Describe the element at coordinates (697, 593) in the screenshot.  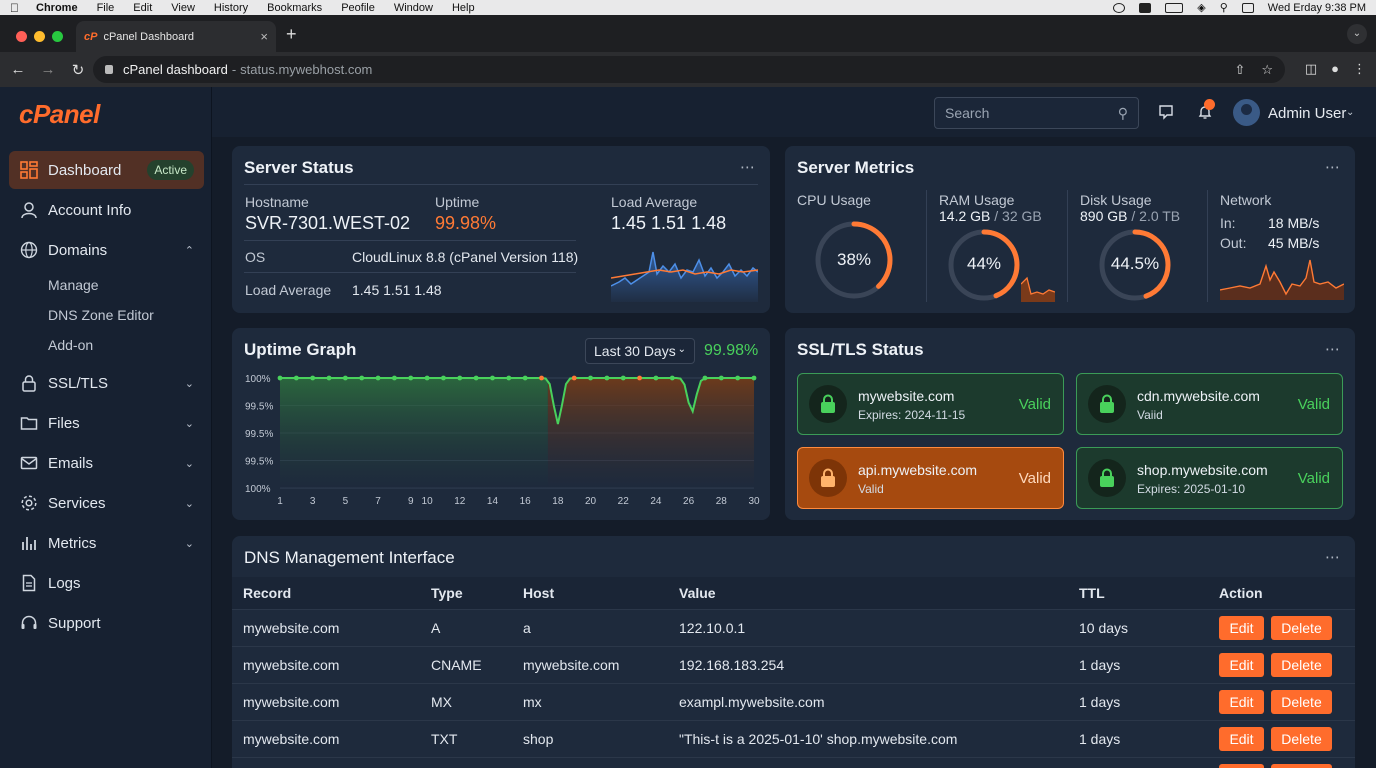
I see `column-header-value: Value` at that location.